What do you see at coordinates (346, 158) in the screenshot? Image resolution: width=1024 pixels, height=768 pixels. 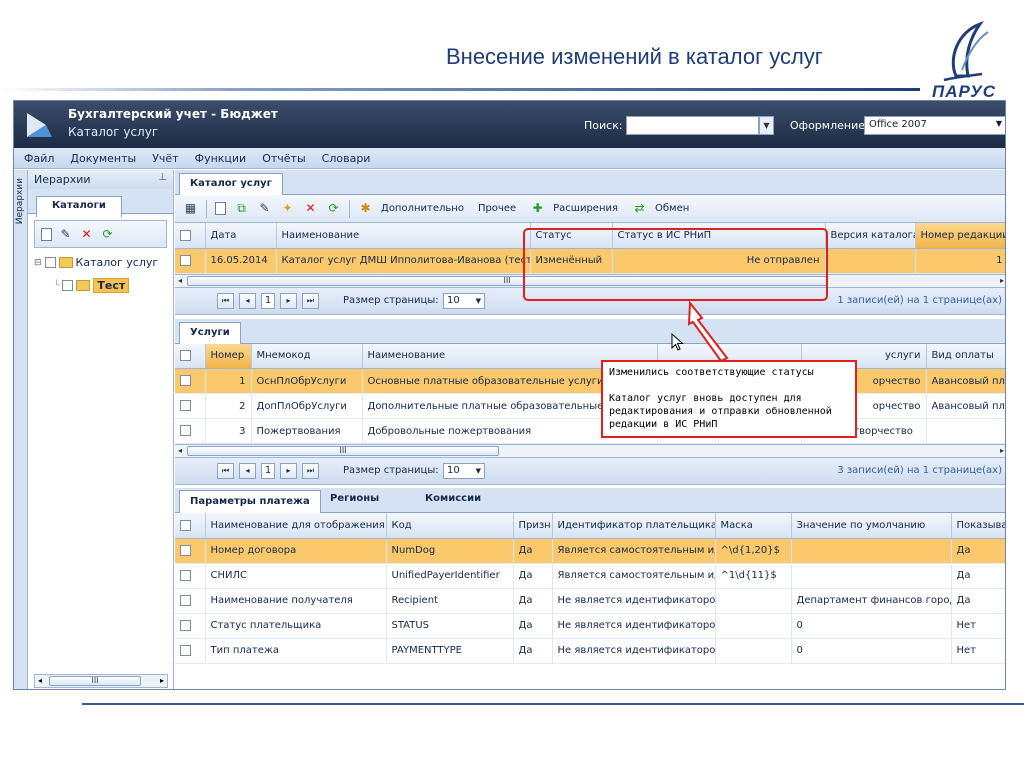 I see `menu-dictionaries: Словари` at bounding box center [346, 158].